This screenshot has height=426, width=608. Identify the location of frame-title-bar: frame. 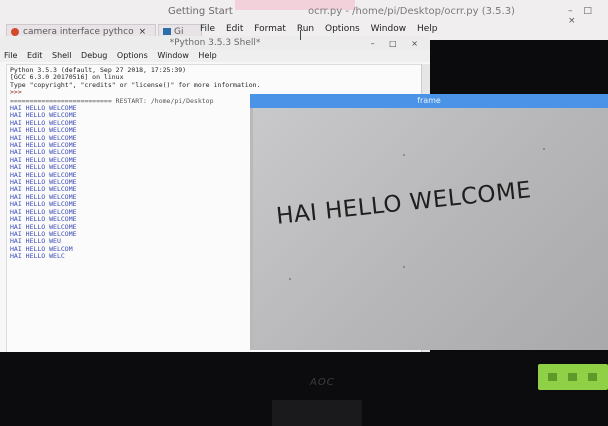
(429, 101).